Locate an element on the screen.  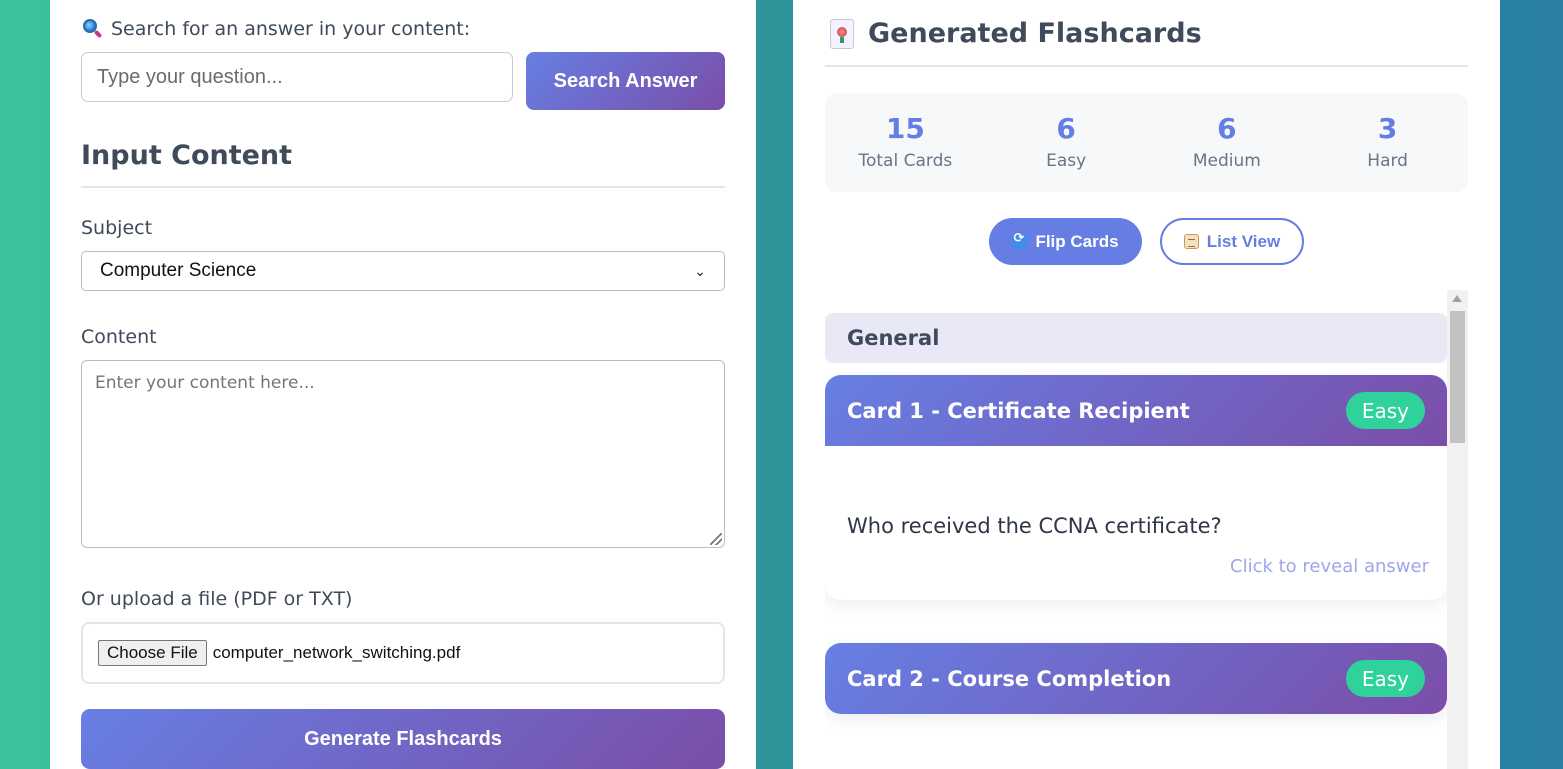
search-answer-button: Search Answer is located at coordinates (625, 81).